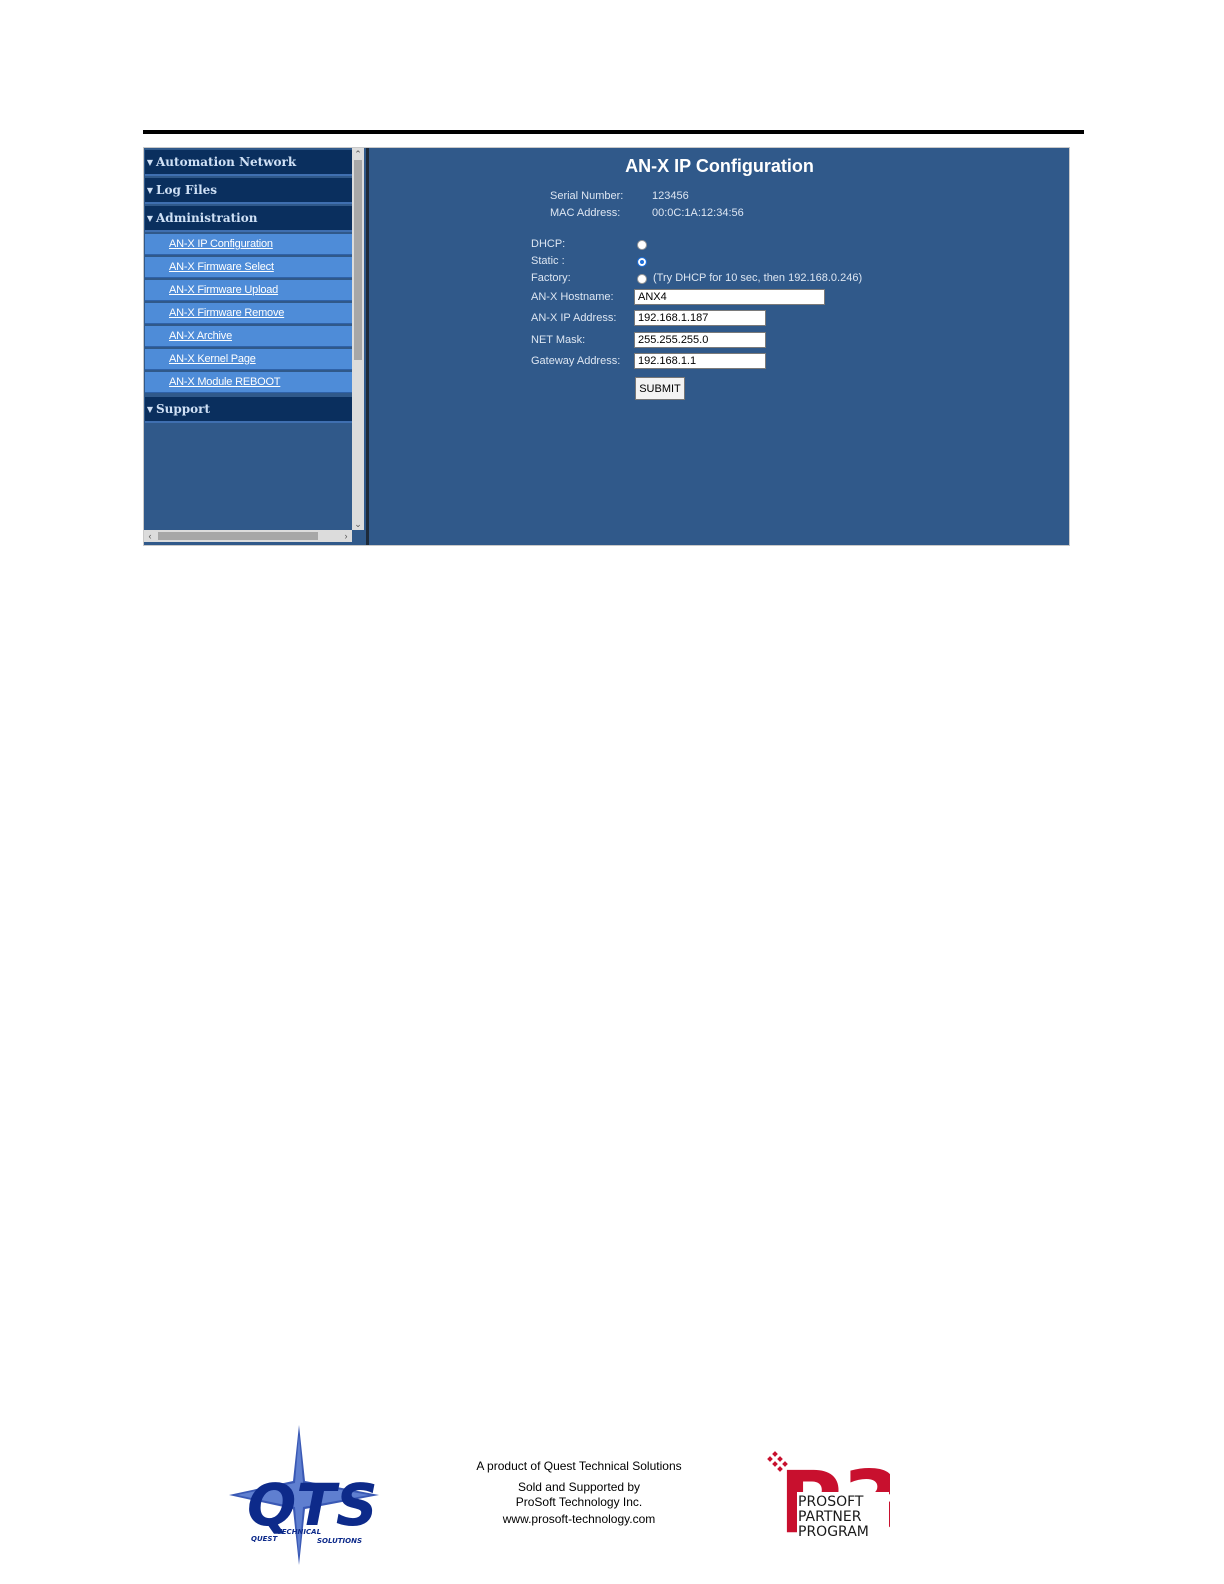  Describe the element at coordinates (719, 166) in the screenshot. I see `page-title: AN-X IP Configuration` at that location.